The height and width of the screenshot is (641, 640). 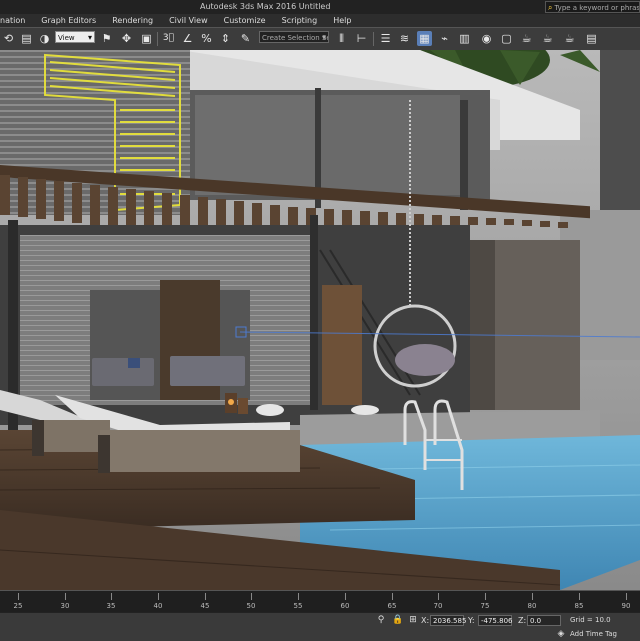 What do you see at coordinates (187, 38) in the screenshot?
I see `angle-snap-icon: ∠` at bounding box center [187, 38].